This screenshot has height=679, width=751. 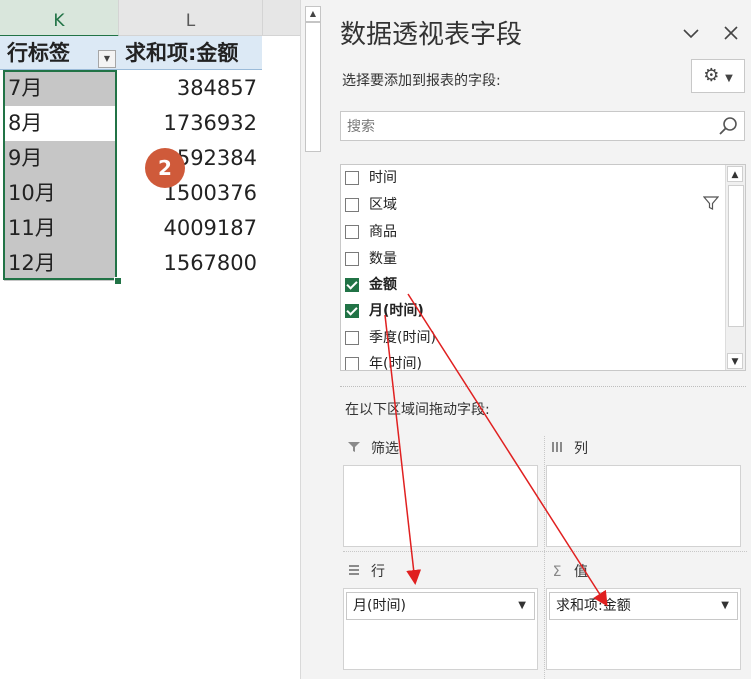 What do you see at coordinates (557, 572) in the screenshot?
I see `sigma-icon: Σ` at bounding box center [557, 572].